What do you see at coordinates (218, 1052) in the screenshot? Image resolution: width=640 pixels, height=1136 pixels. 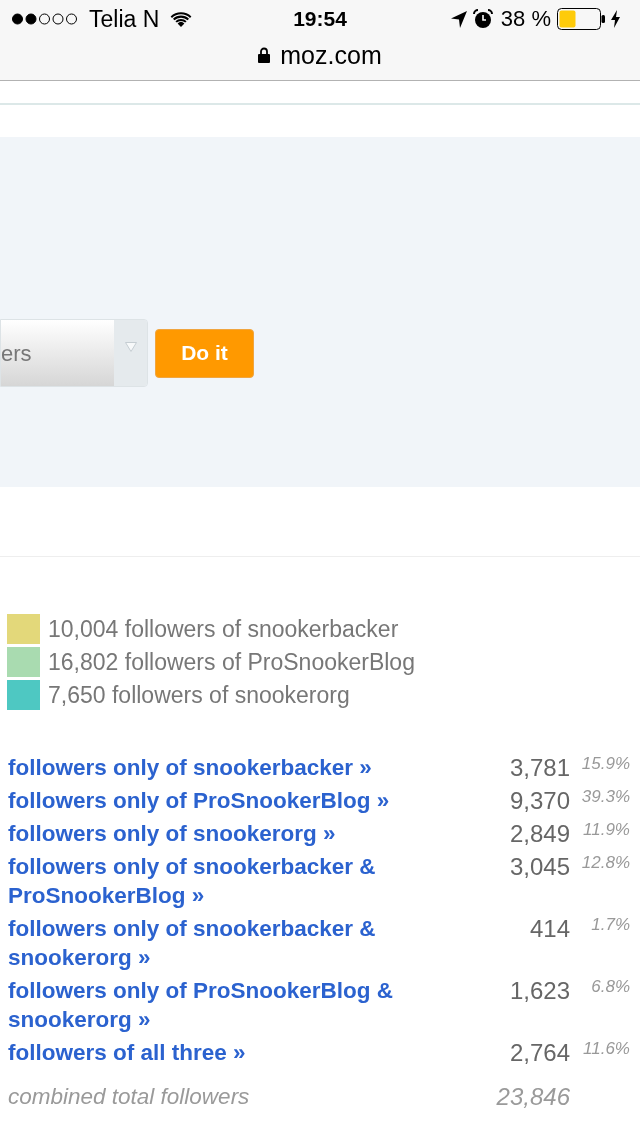 I see `segment-link: followers of all three »` at bounding box center [218, 1052].